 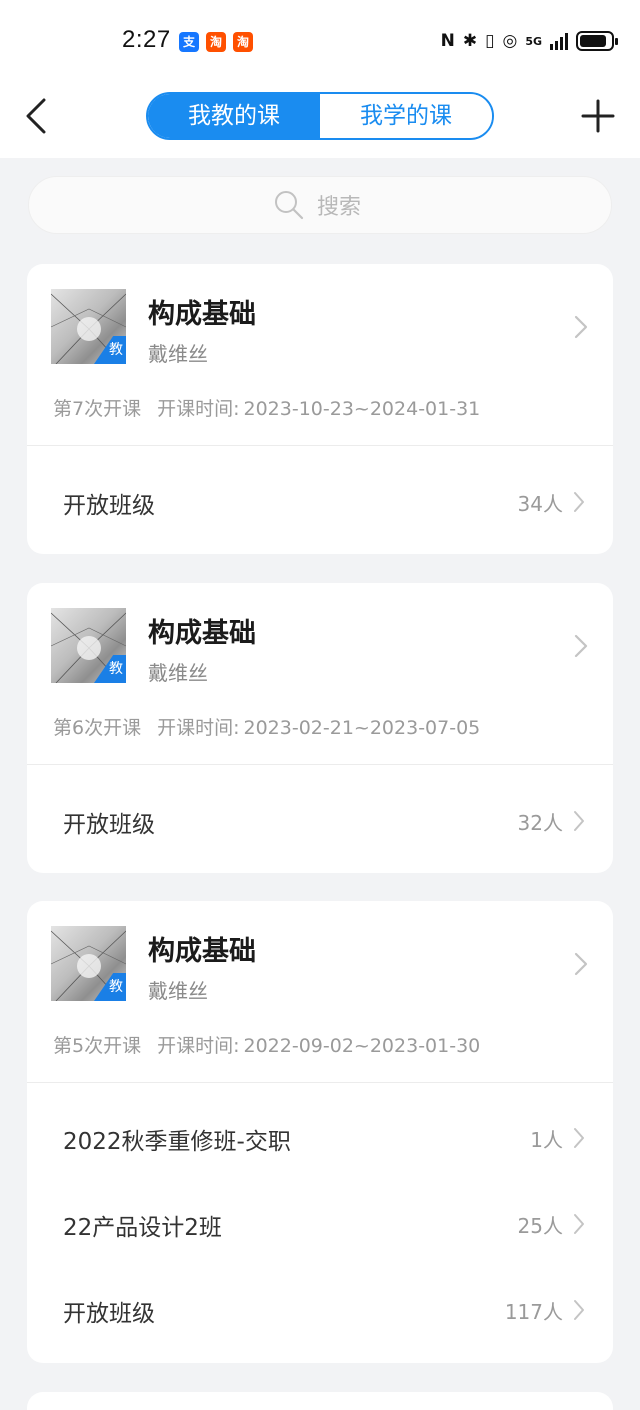 I want to click on course-time-range: 2023-02-21~2023-07-05, so click(x=362, y=728).